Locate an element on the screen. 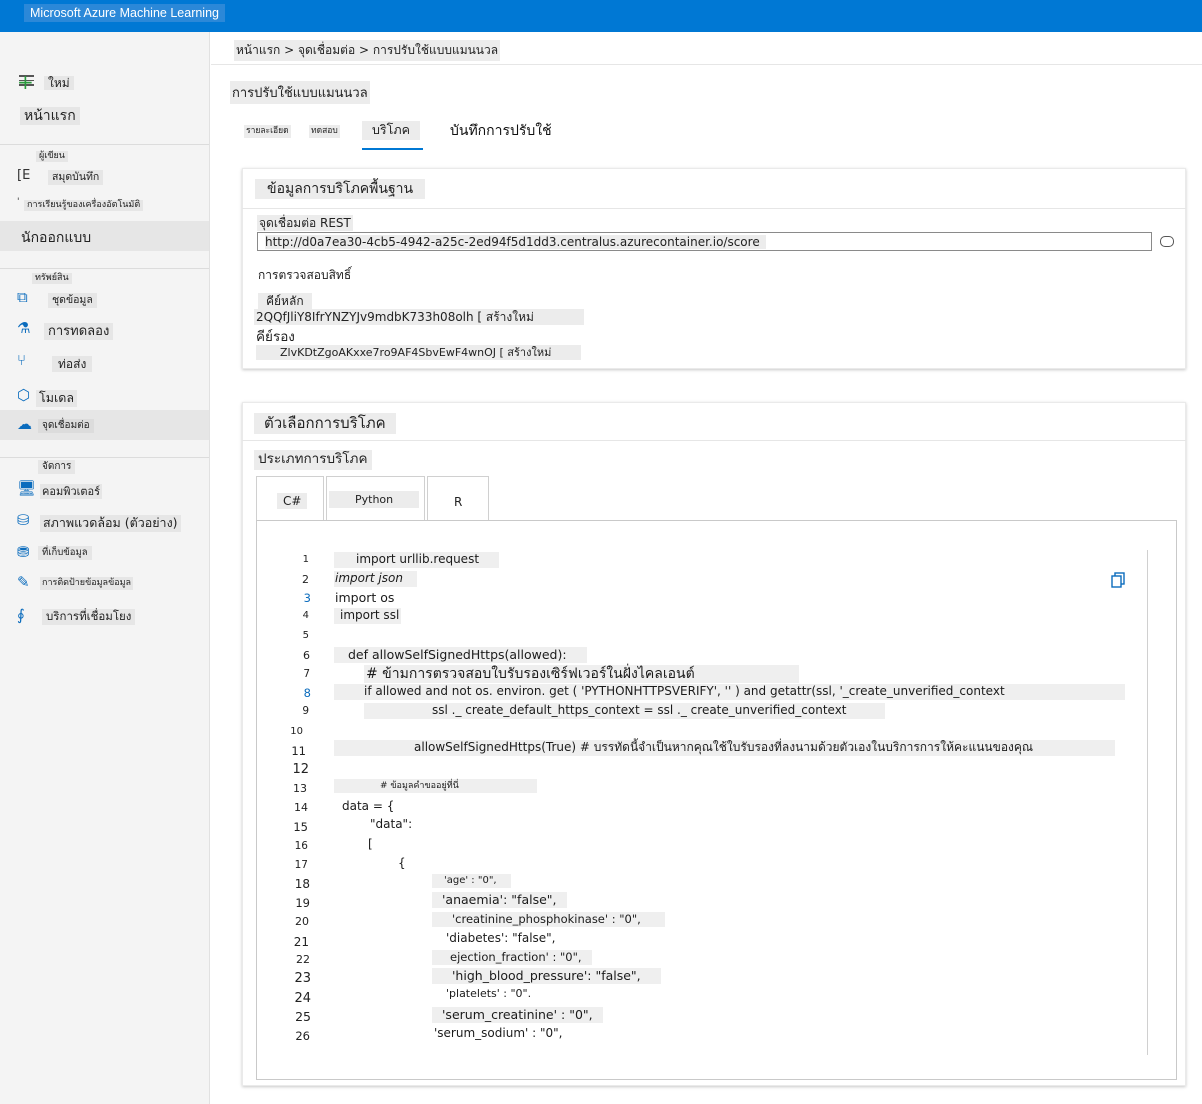 This screenshot has height=1104, width=1202. lang-tab-csharp: C# is located at coordinates (290, 498).